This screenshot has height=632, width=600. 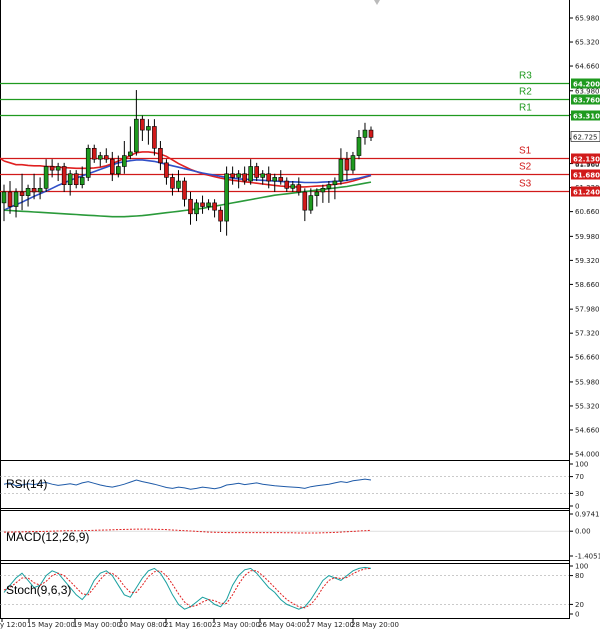 What do you see at coordinates (525, 76) in the screenshot?
I see `level-label-r3: R3` at bounding box center [525, 76].